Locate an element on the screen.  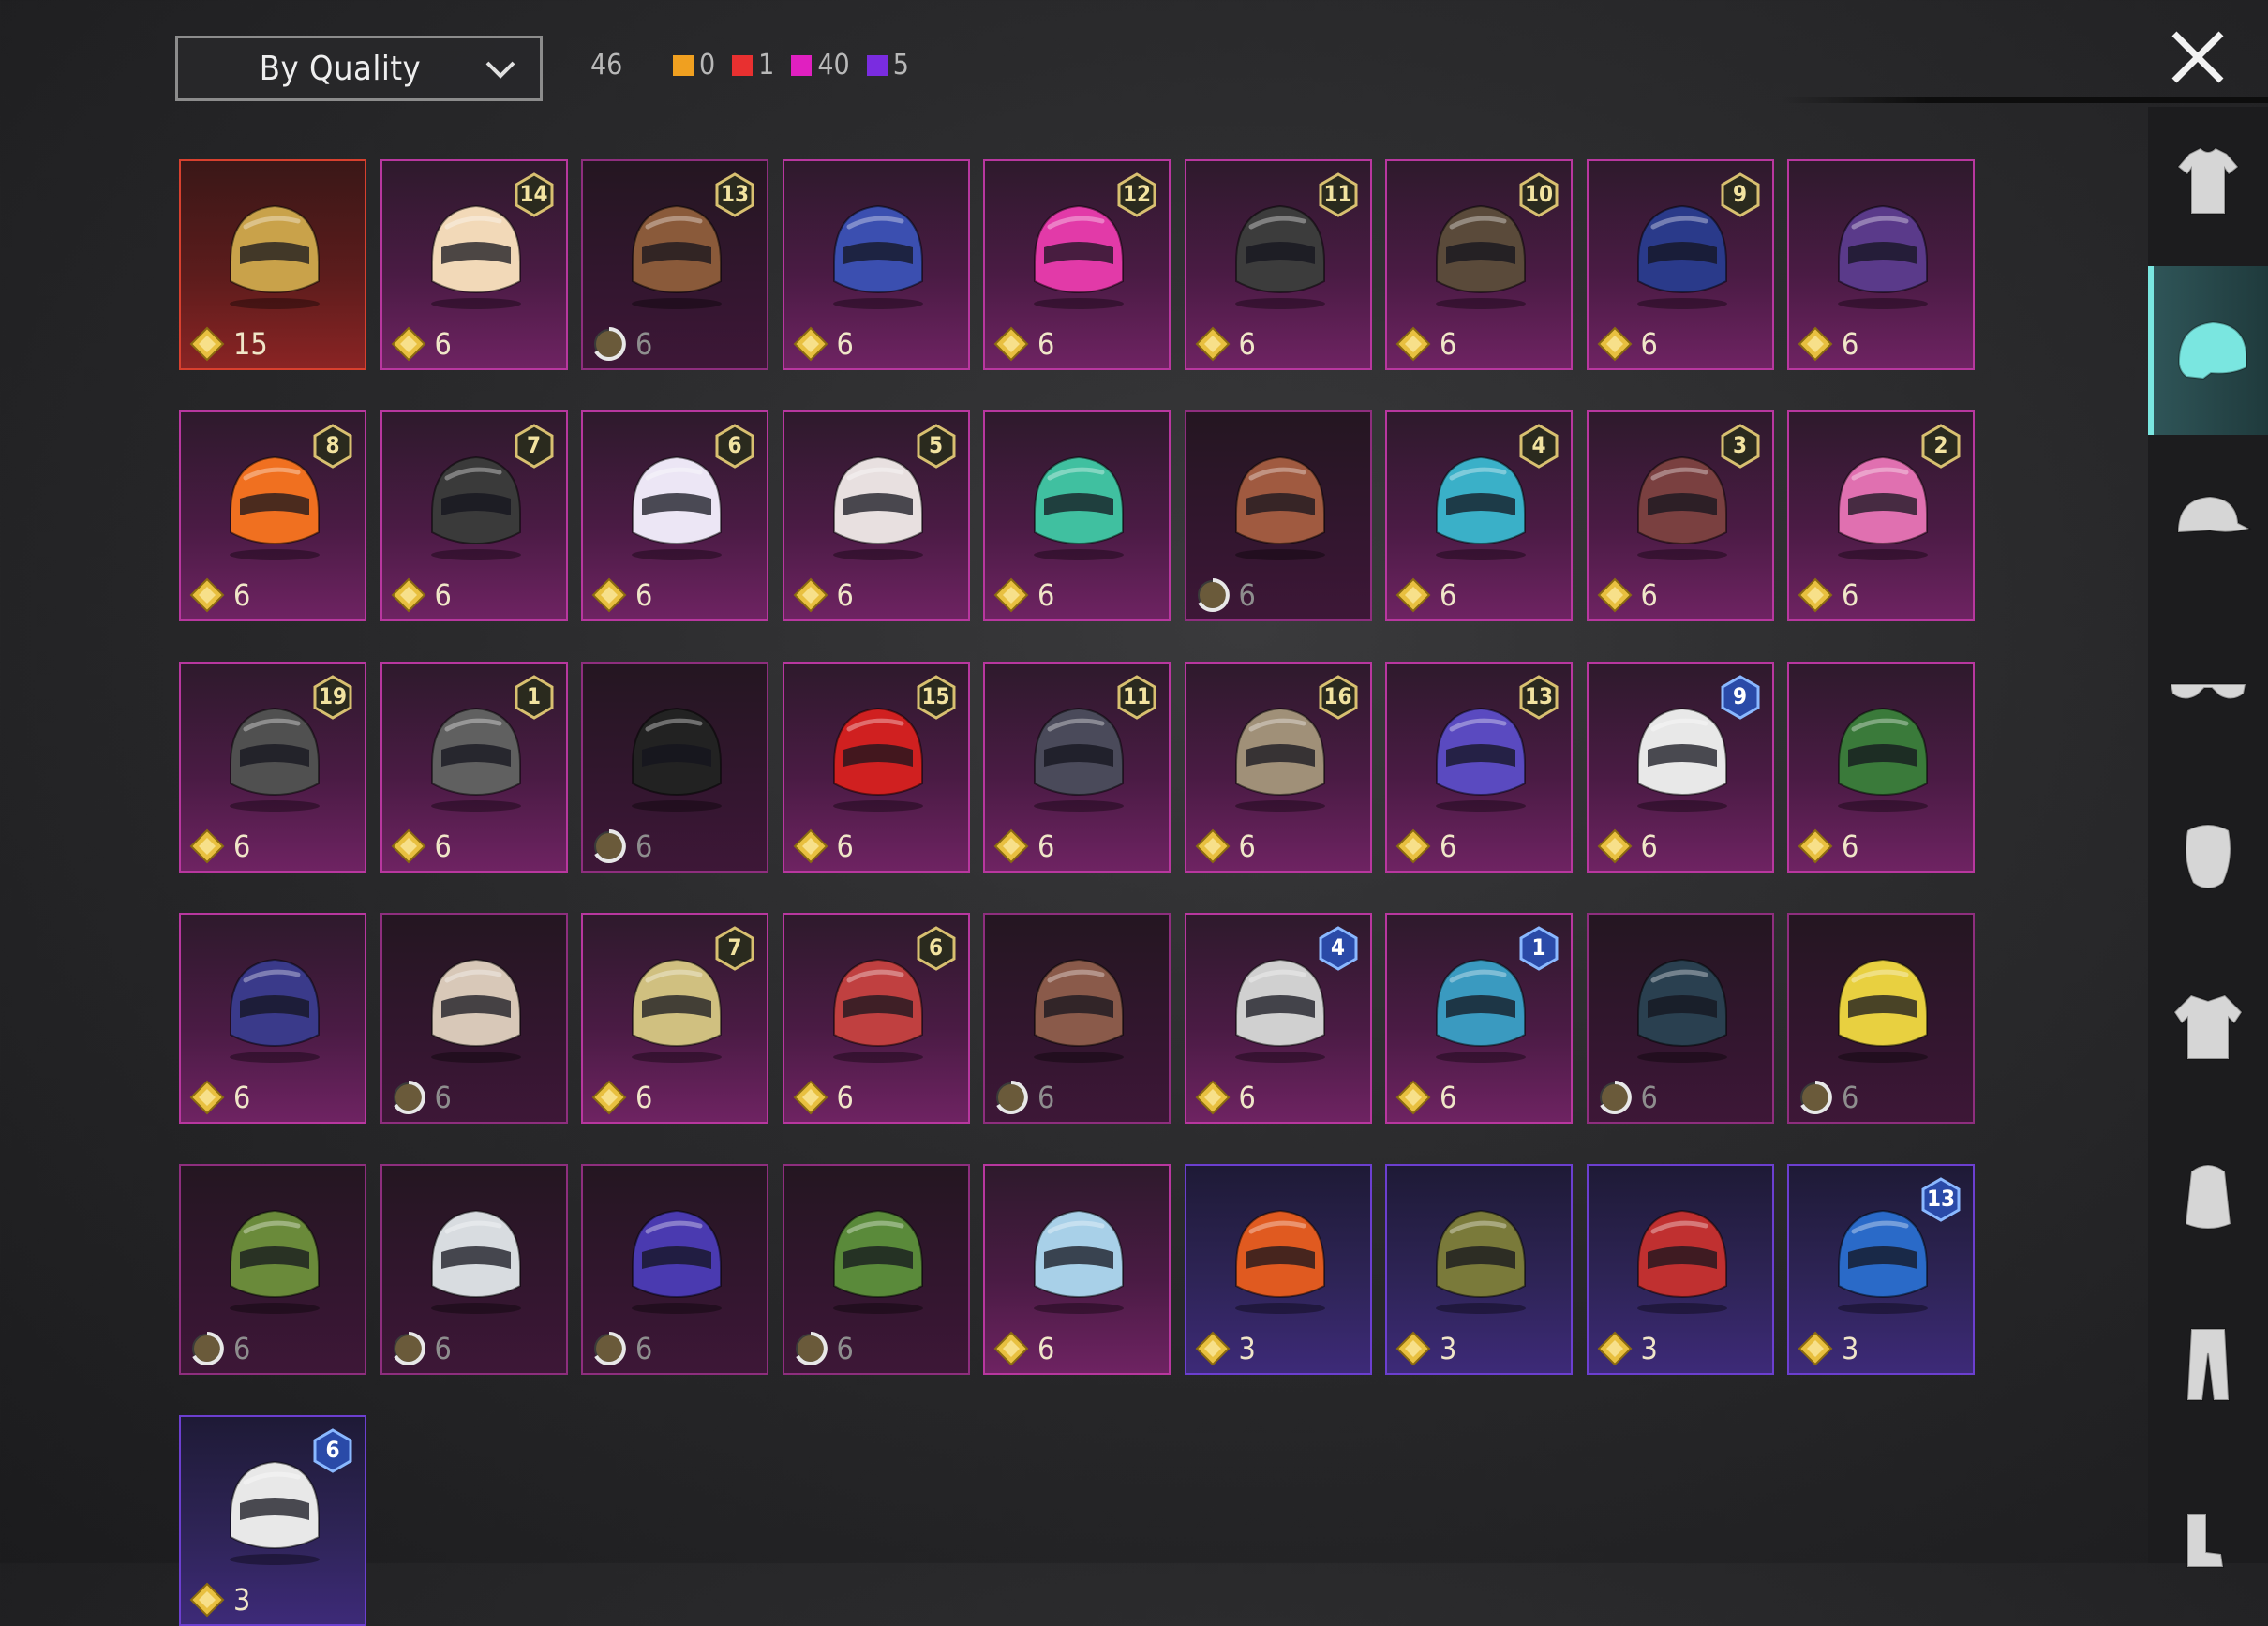
sidebar-item-helmet is located at coordinates (2208, 350).